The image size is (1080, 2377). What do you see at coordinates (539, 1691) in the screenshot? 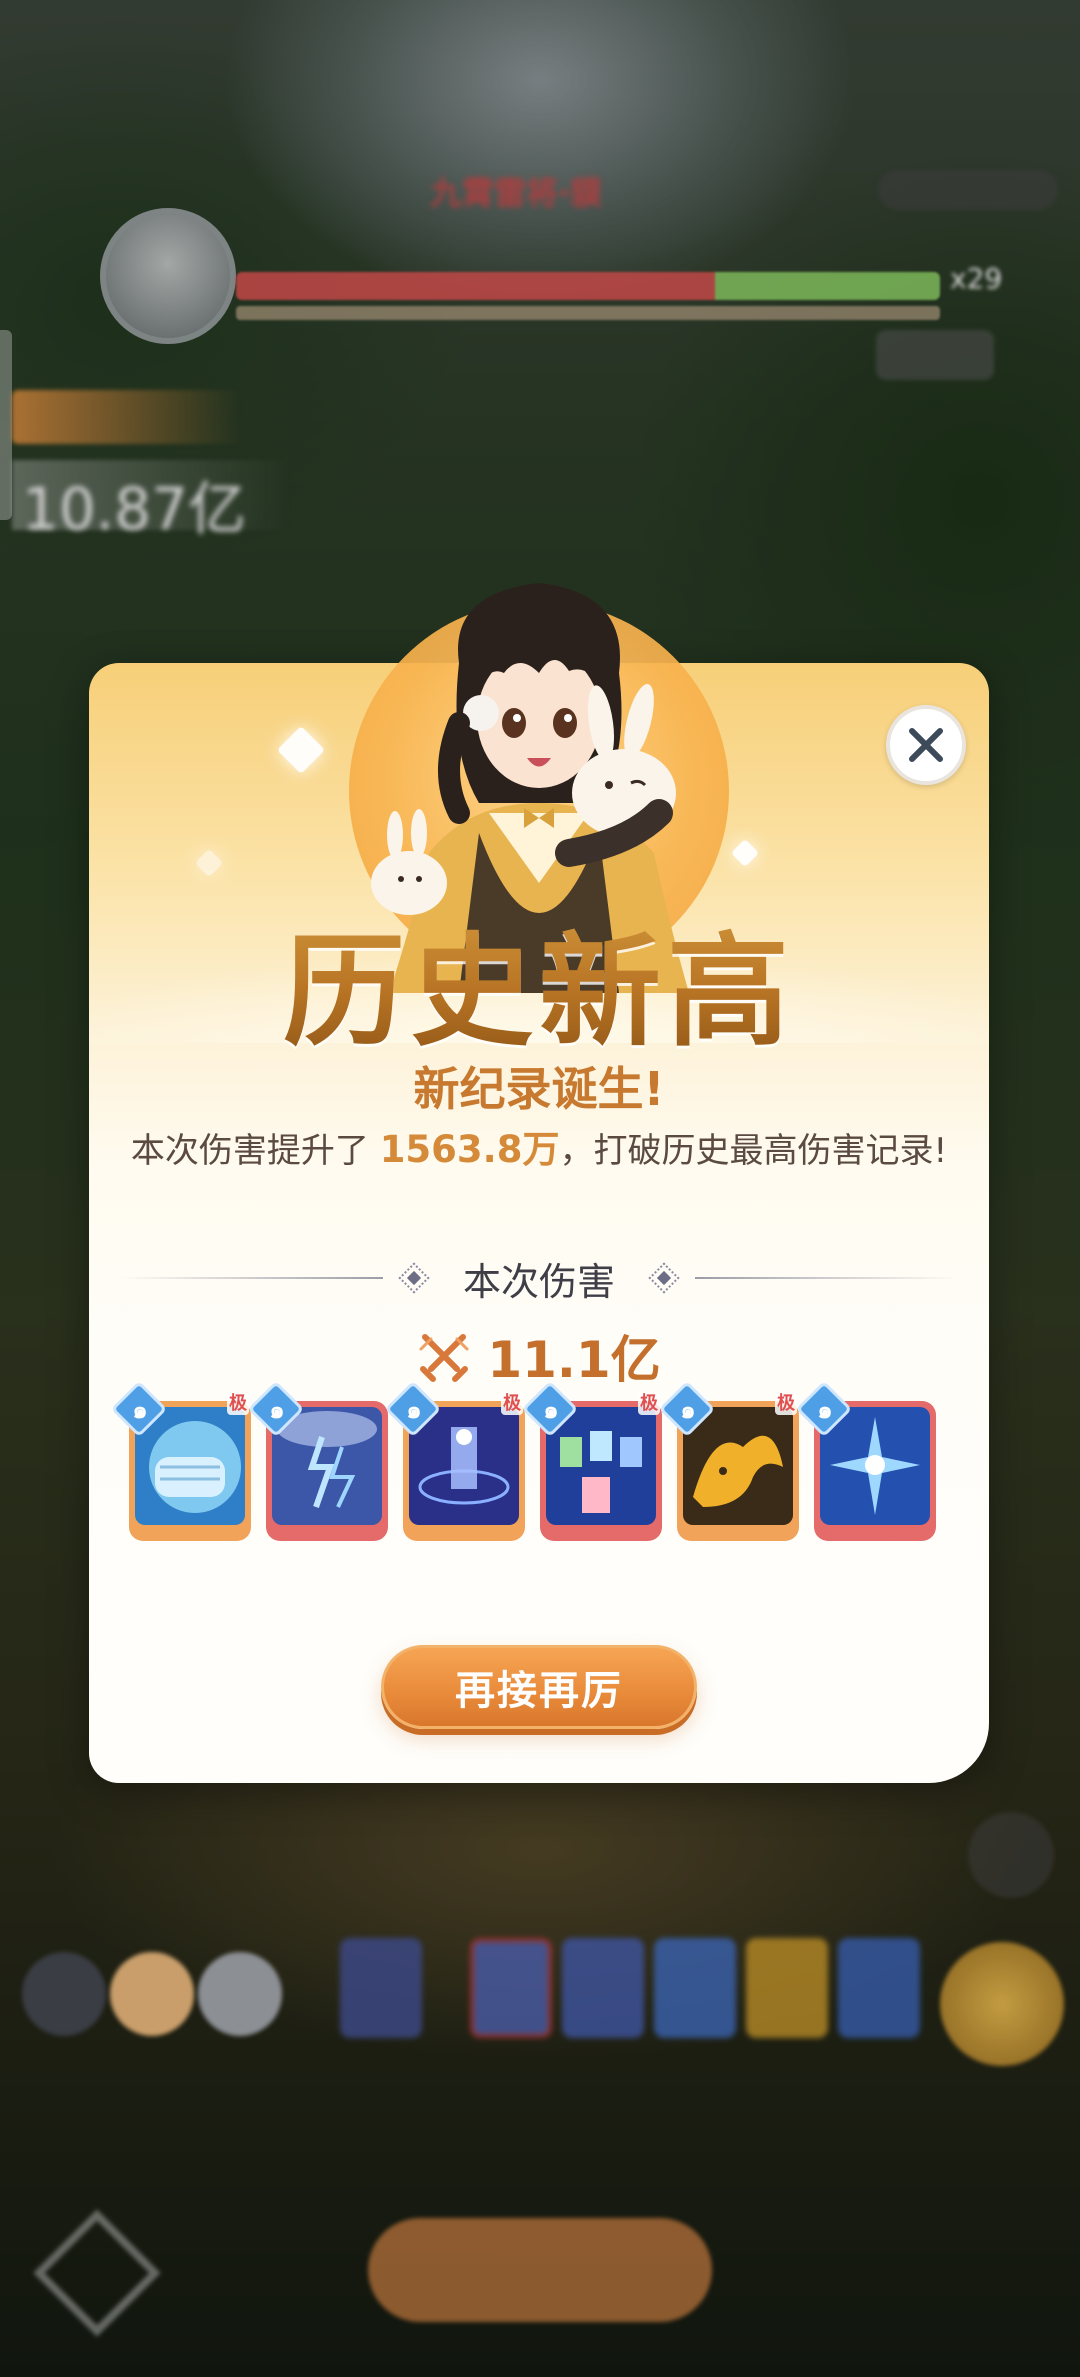
I see `retry-button-label: 再接再厉` at bounding box center [539, 1691].